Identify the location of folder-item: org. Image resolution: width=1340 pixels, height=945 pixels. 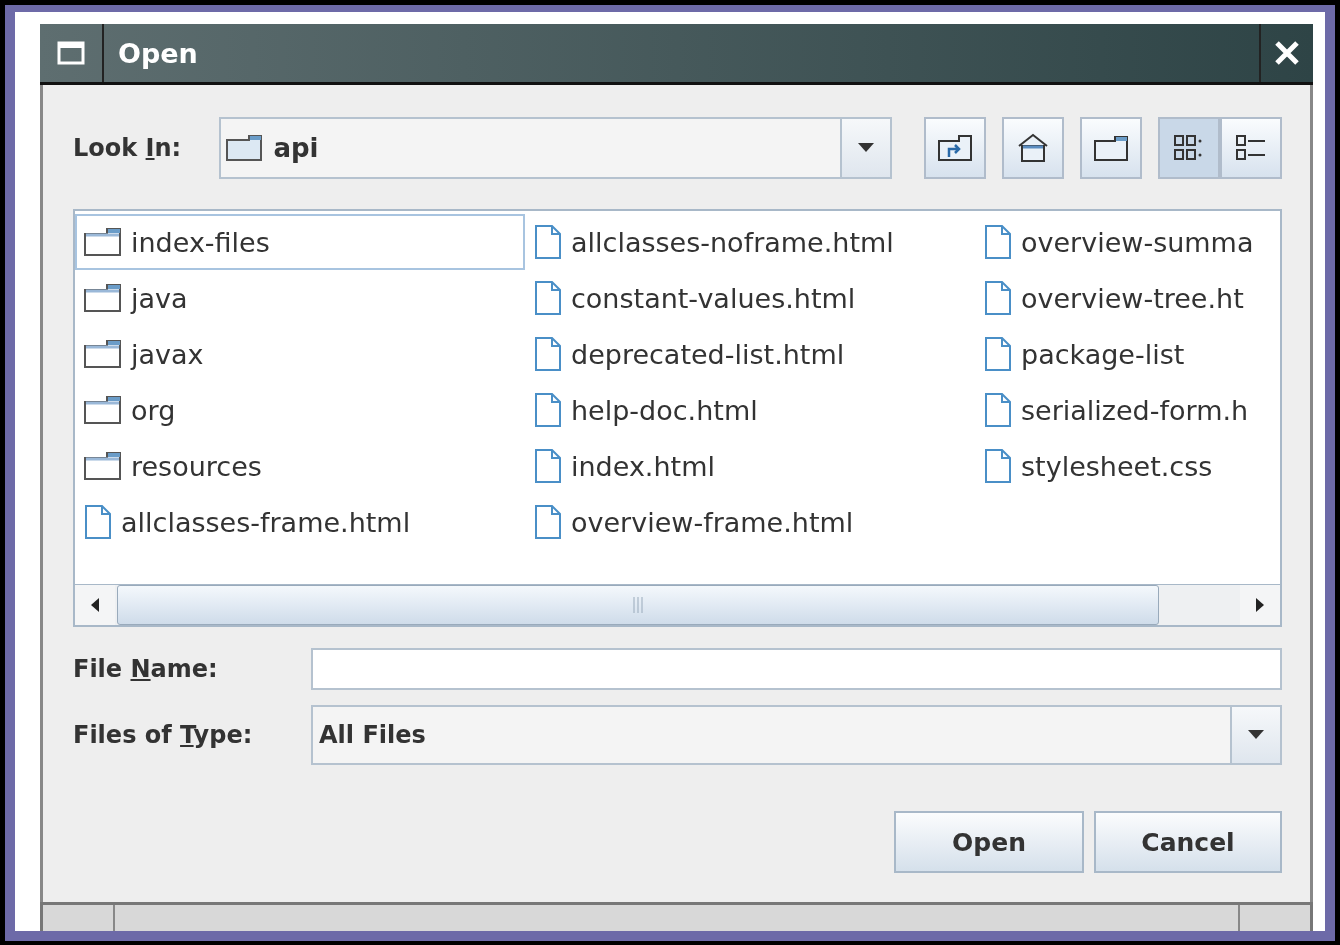
(300, 410).